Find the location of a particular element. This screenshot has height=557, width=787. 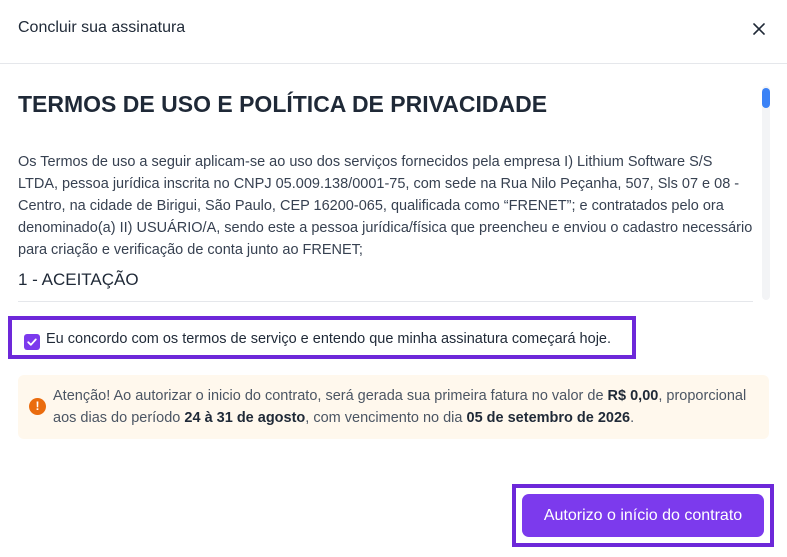

warning-icon: ! is located at coordinates (37, 406).